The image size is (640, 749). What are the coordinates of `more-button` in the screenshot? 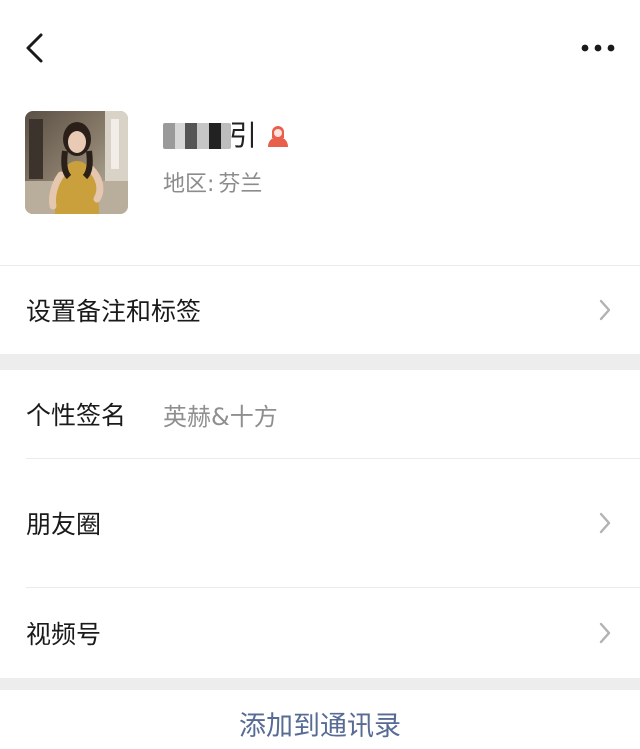 It's located at (598, 48).